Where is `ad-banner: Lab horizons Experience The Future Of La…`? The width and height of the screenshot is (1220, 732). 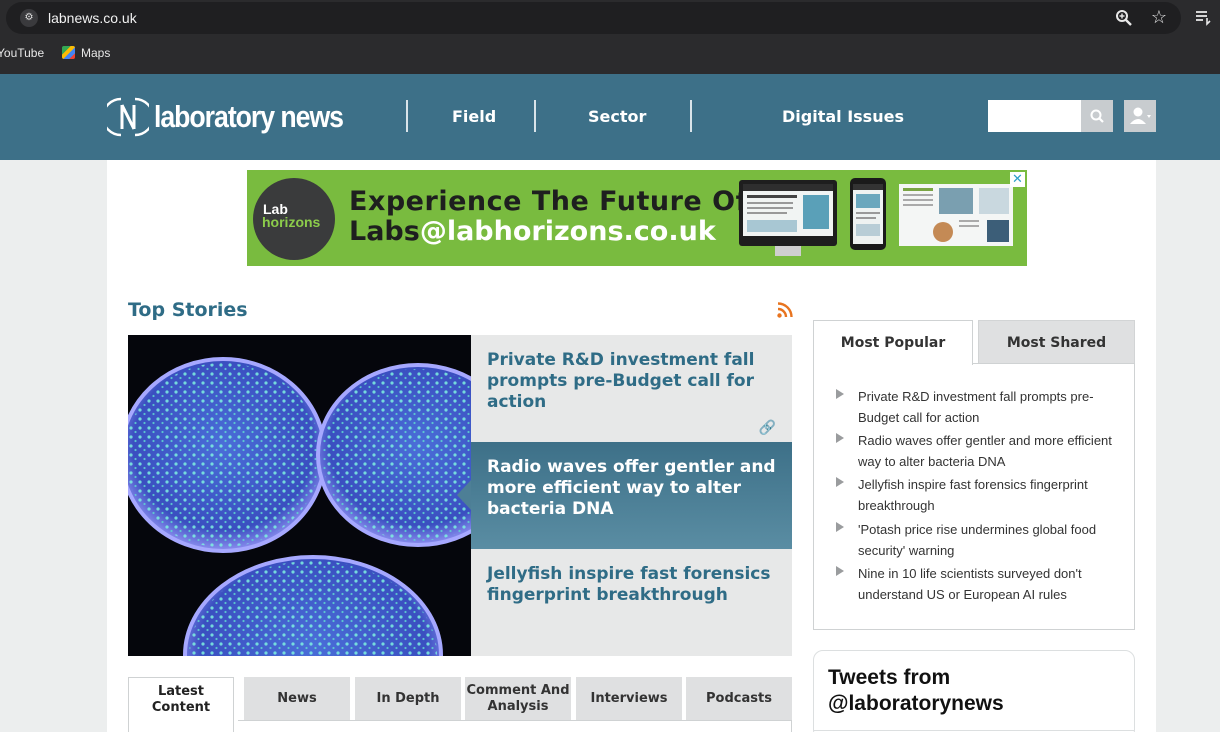
ad-banner: Lab horizons Experience The Future Of La… is located at coordinates (637, 218).